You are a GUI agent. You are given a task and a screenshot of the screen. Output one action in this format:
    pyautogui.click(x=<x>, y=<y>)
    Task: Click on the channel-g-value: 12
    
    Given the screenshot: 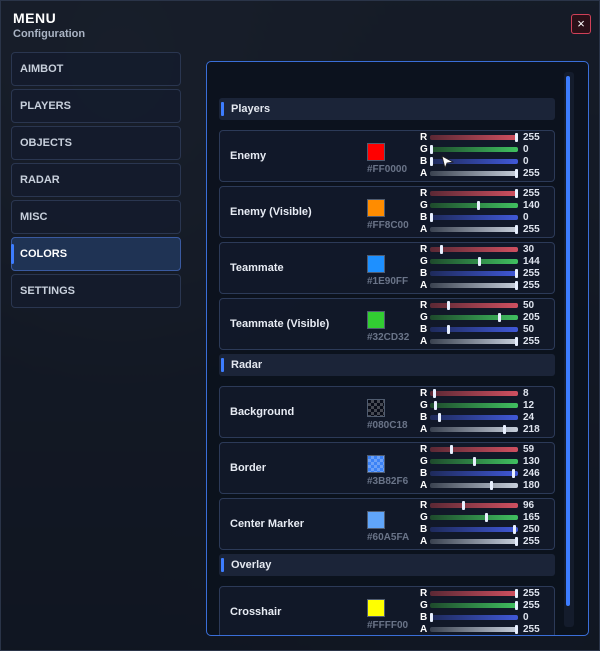 What is the action you would take?
    pyautogui.click(x=529, y=405)
    